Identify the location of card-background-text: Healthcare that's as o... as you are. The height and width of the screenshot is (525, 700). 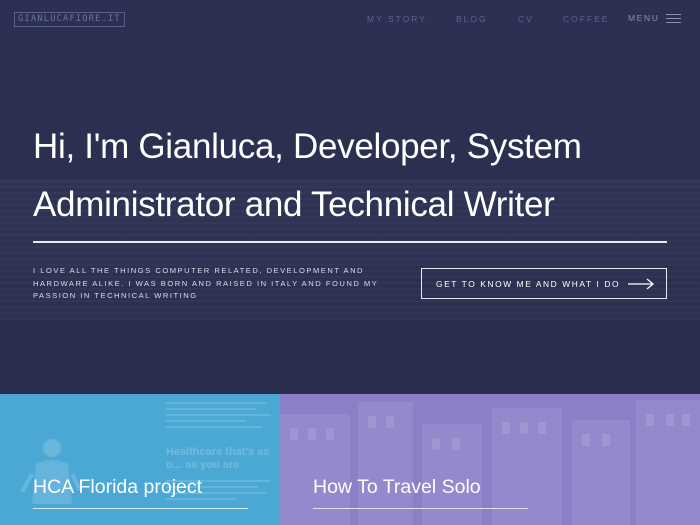
(218, 458).